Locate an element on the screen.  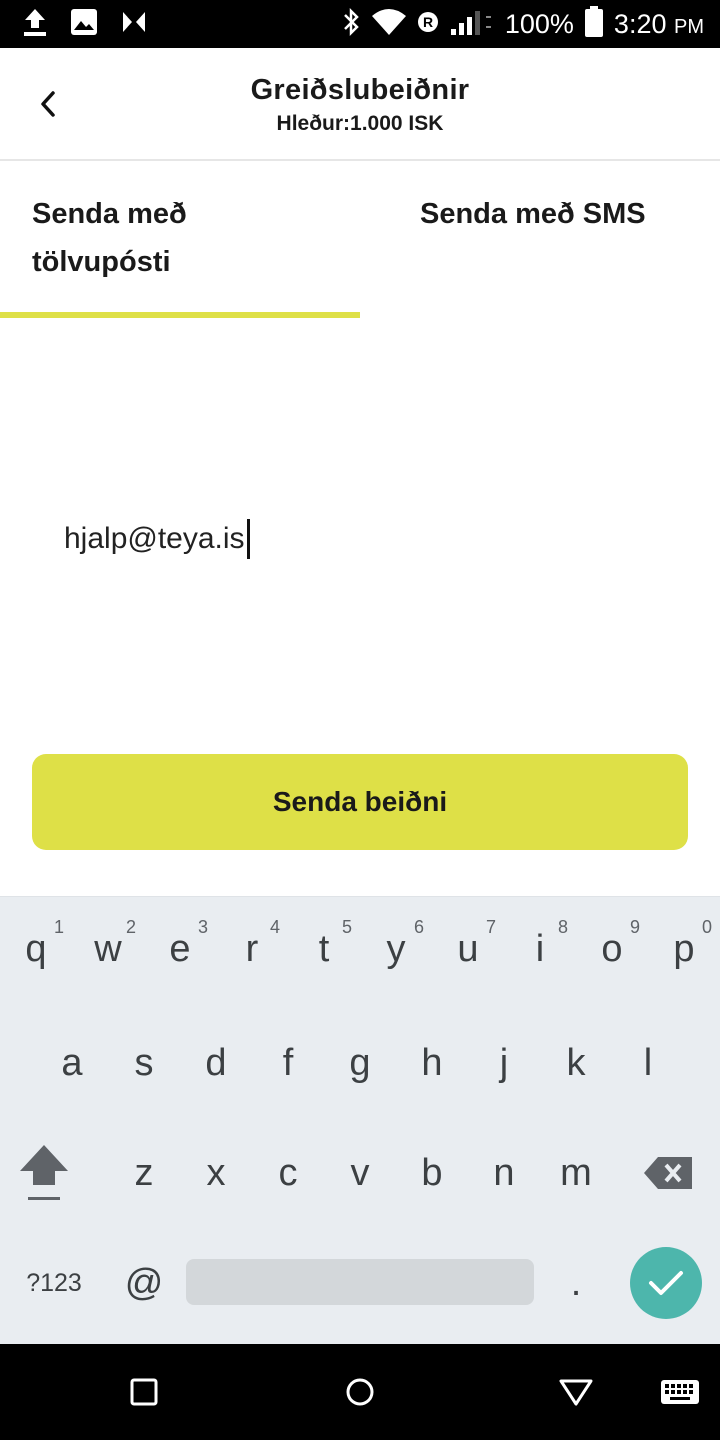
roaming-icon: R is located at coordinates (428, 24).